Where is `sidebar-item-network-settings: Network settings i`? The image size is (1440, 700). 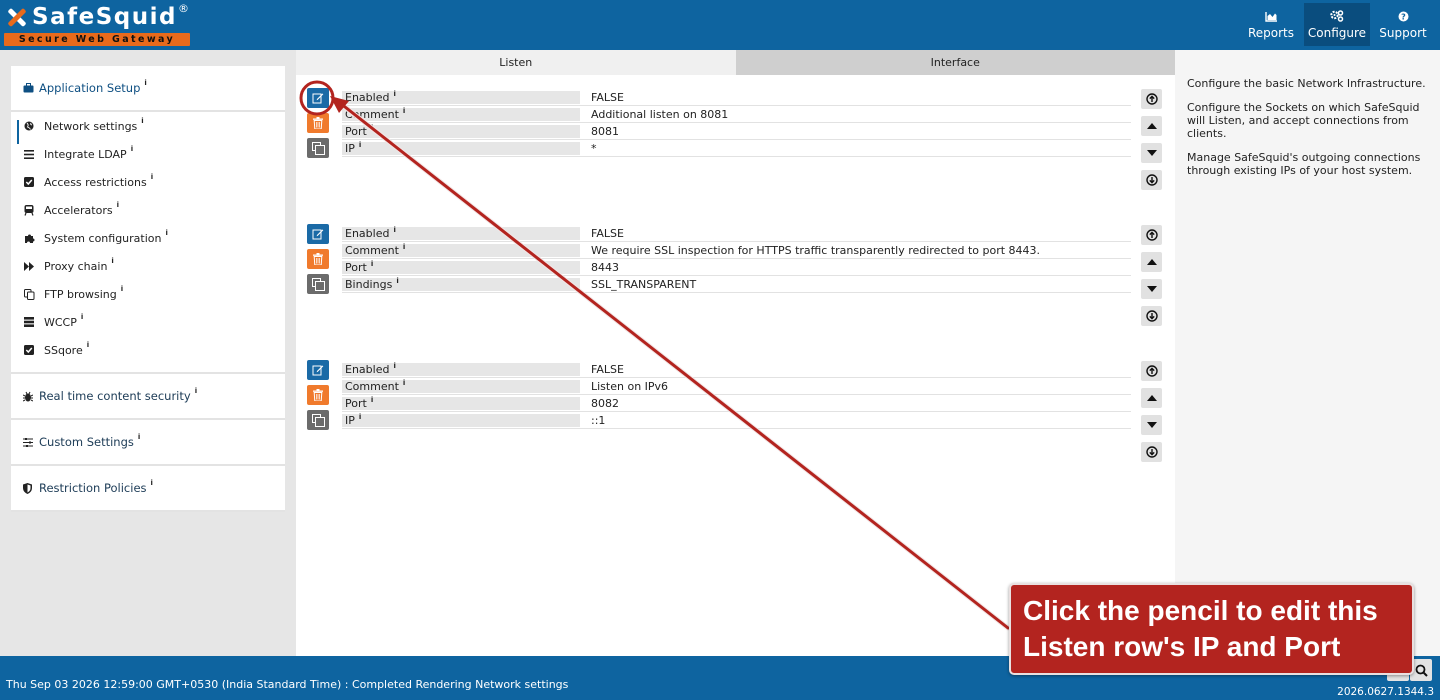
sidebar-item-network-settings: Network settings i is located at coordinates (148, 126).